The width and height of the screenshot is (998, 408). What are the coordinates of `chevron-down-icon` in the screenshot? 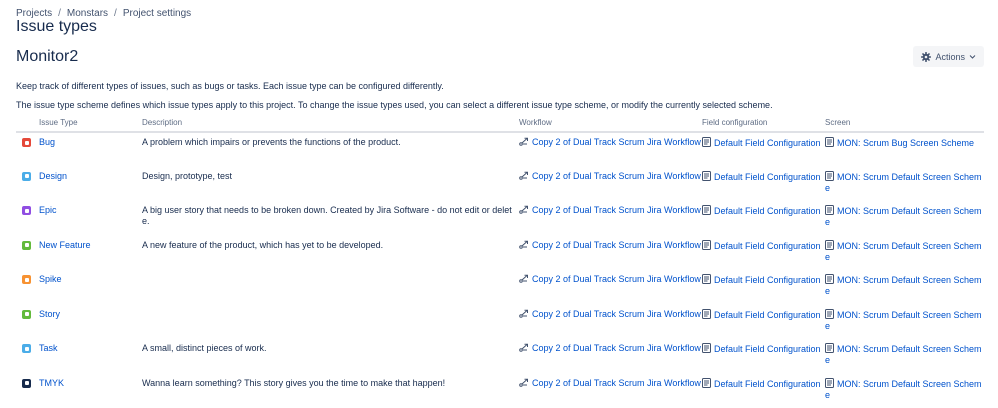 It's located at (972, 56).